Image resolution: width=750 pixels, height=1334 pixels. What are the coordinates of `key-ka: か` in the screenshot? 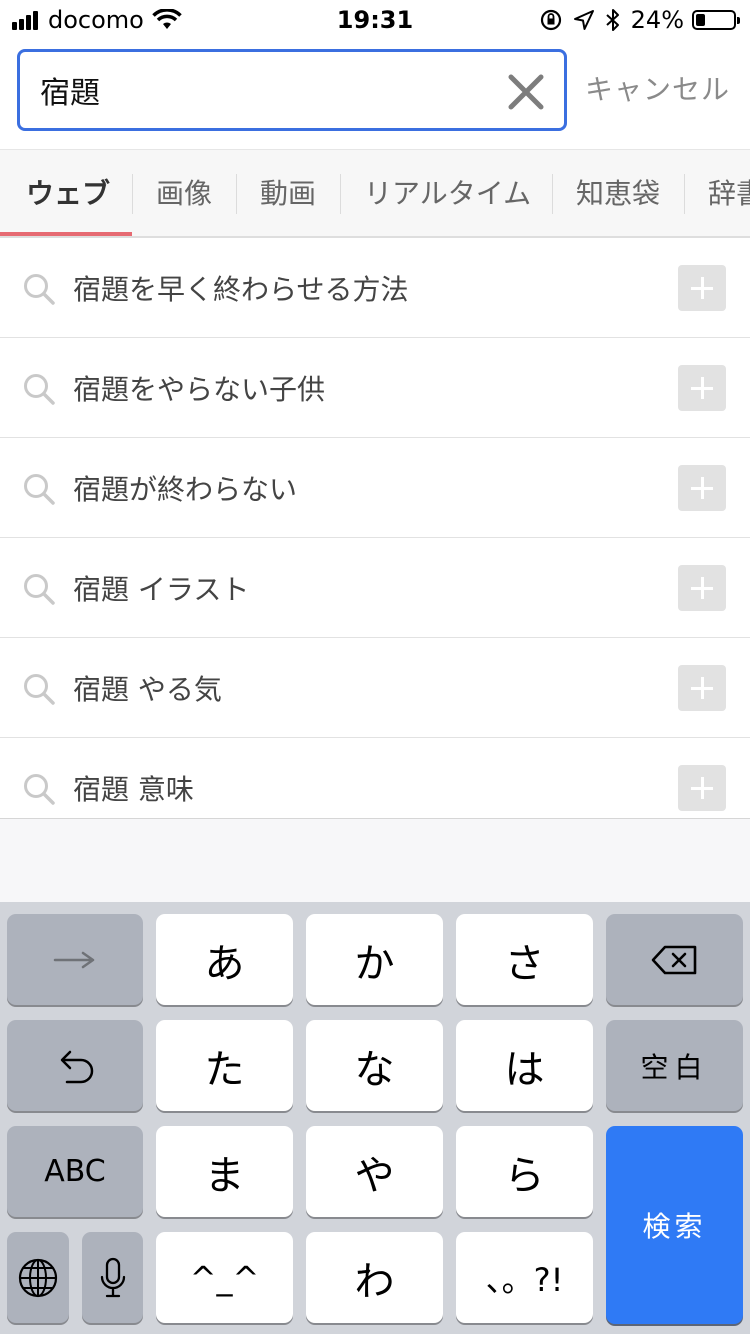 It's located at (374, 959).